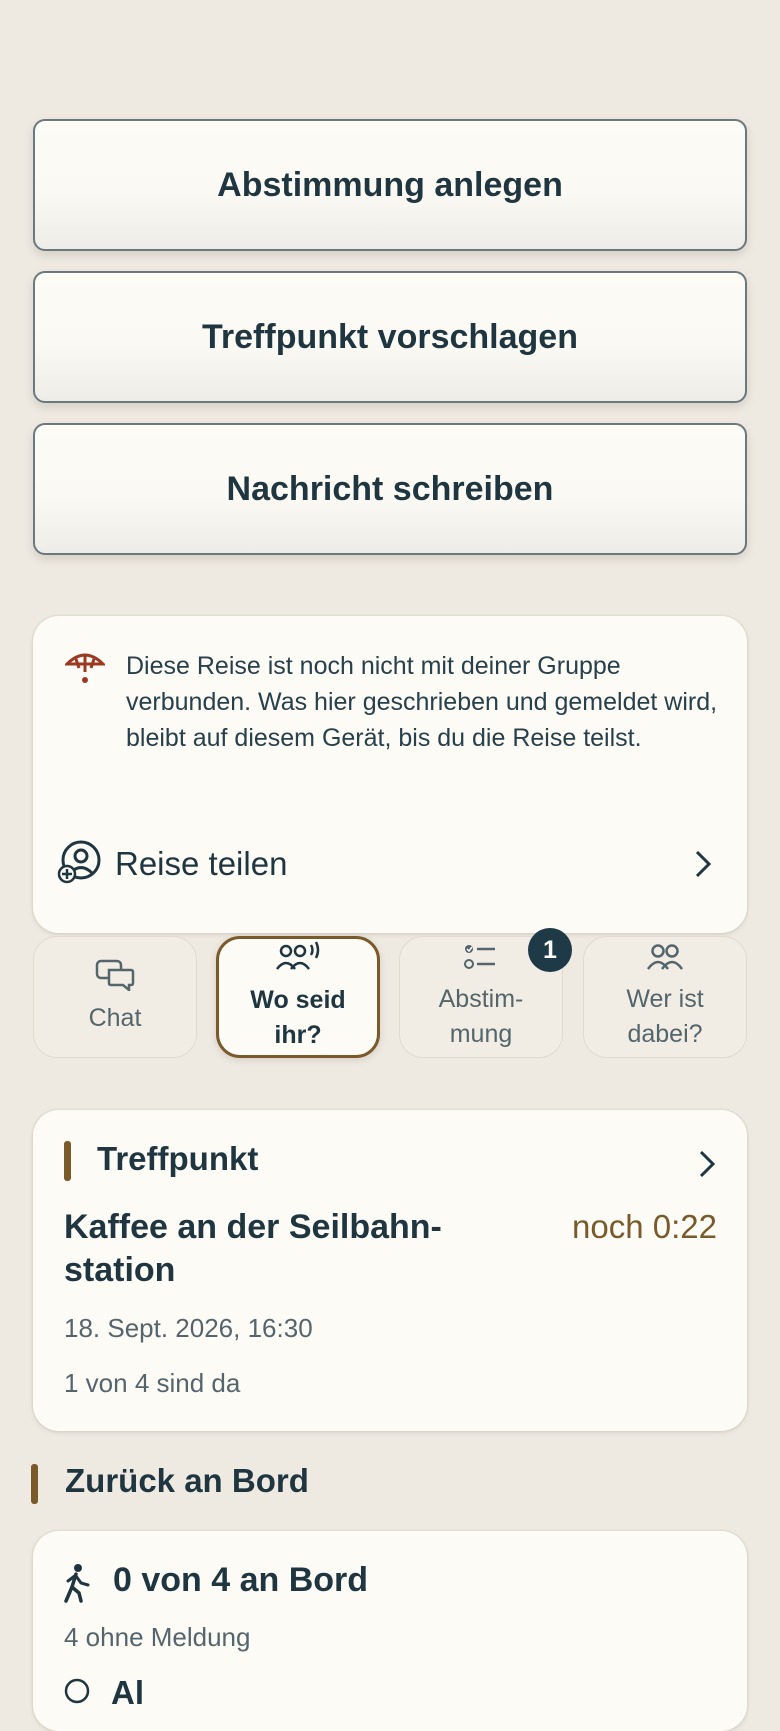 The height and width of the screenshot is (1731, 780). I want to click on share-trip-row: Reise teilen, so click(390, 864).